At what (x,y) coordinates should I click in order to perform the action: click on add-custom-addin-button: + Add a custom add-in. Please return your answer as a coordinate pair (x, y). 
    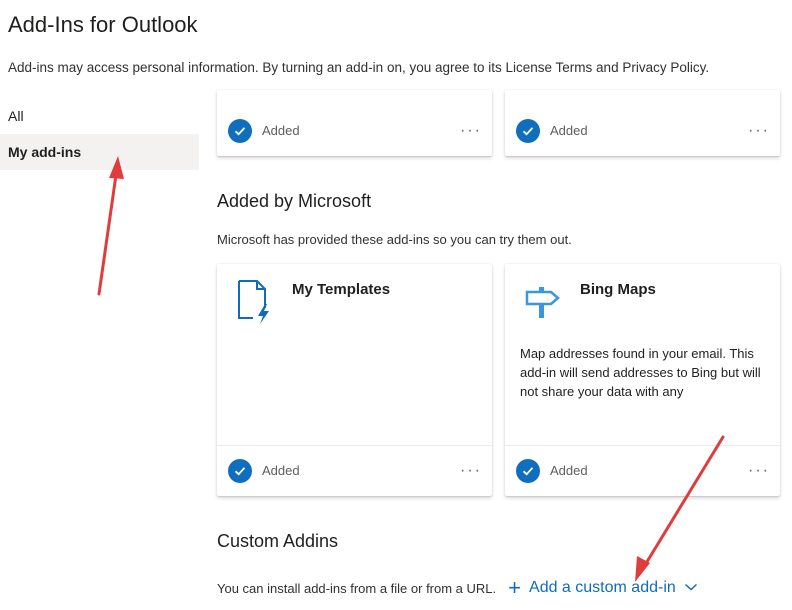
    Looking at the image, I should click on (603, 587).